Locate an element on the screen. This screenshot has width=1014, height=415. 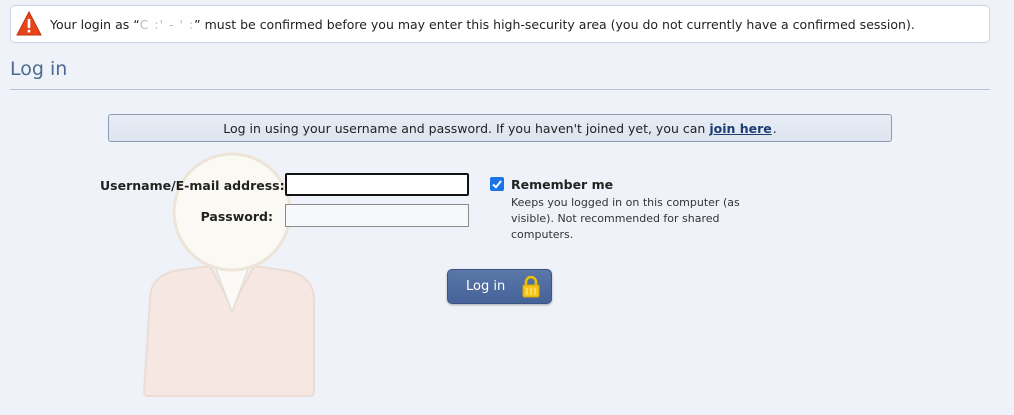
info-end: . is located at coordinates (774, 128).